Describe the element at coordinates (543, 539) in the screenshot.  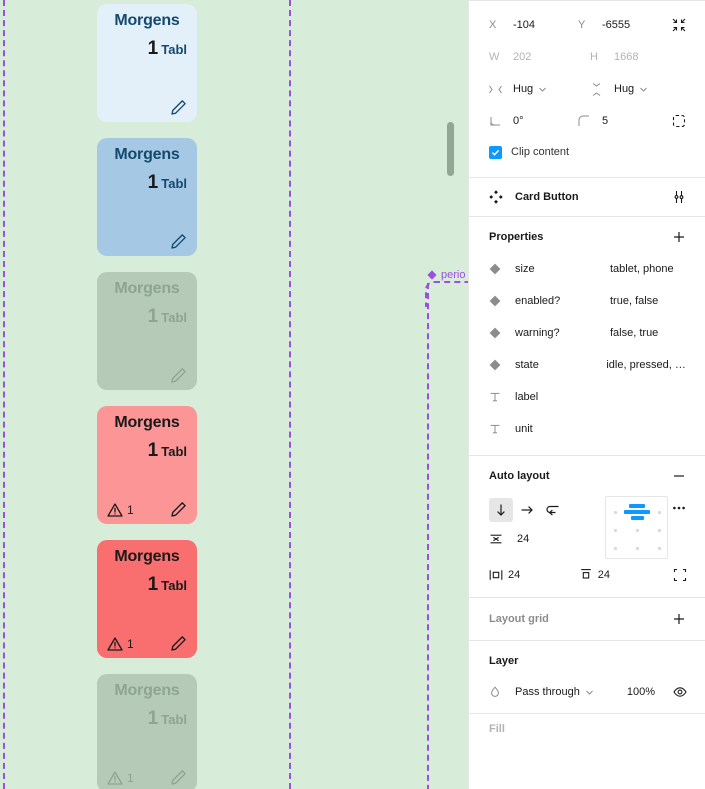
I see `gap-field: 24` at that location.